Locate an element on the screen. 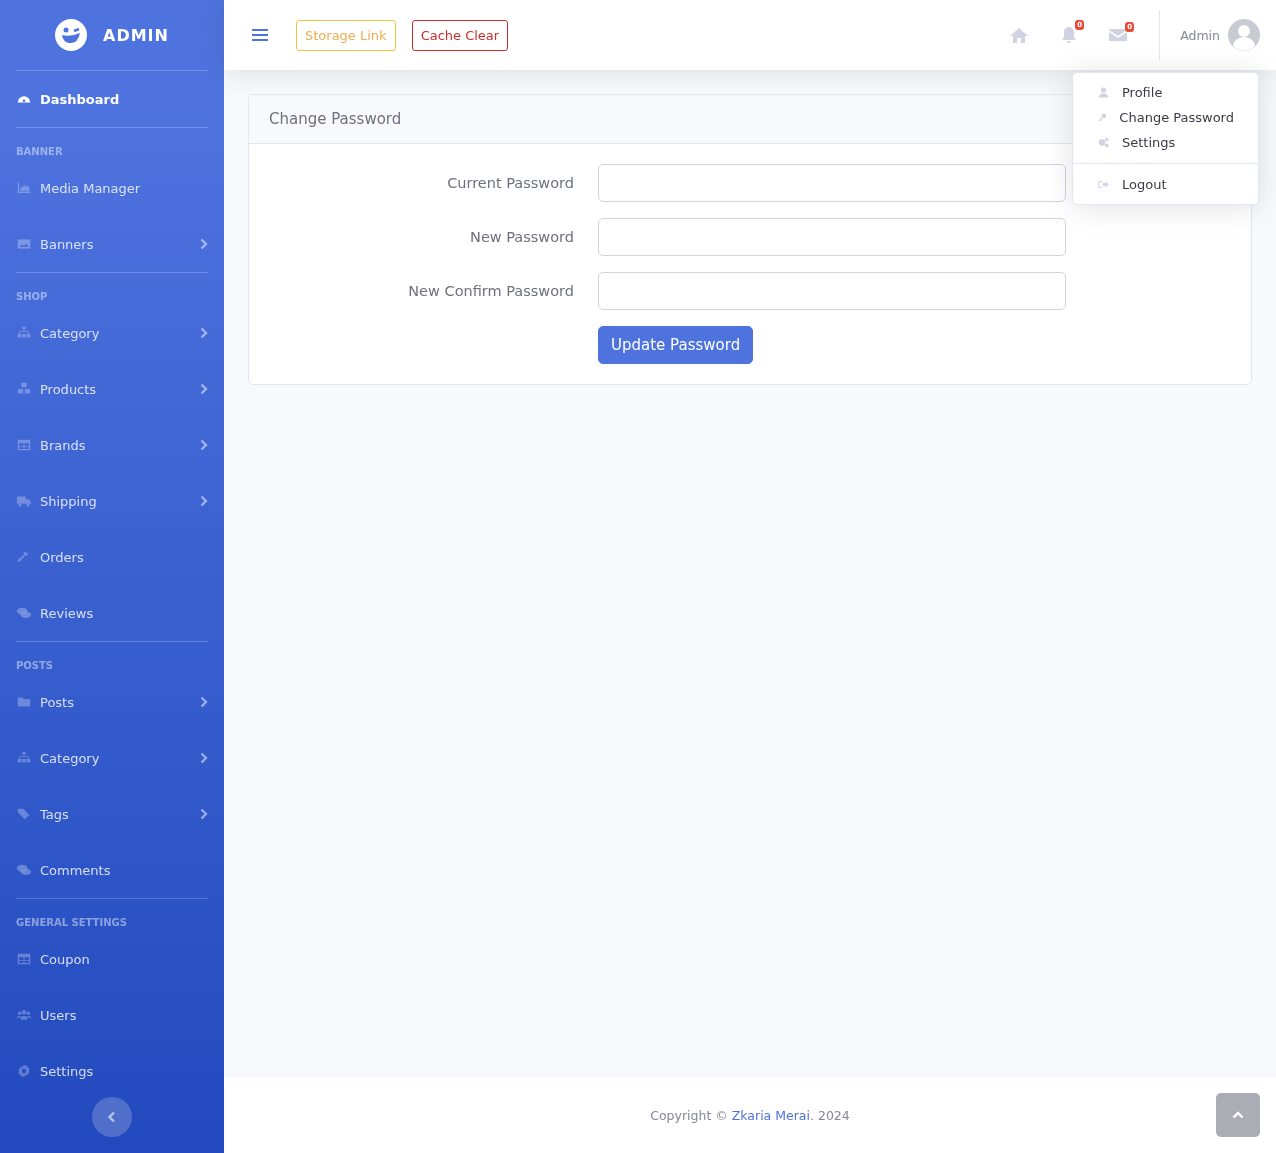 Image resolution: width=1276 pixels, height=1153 pixels. settings-icon is located at coordinates (24, 1071).